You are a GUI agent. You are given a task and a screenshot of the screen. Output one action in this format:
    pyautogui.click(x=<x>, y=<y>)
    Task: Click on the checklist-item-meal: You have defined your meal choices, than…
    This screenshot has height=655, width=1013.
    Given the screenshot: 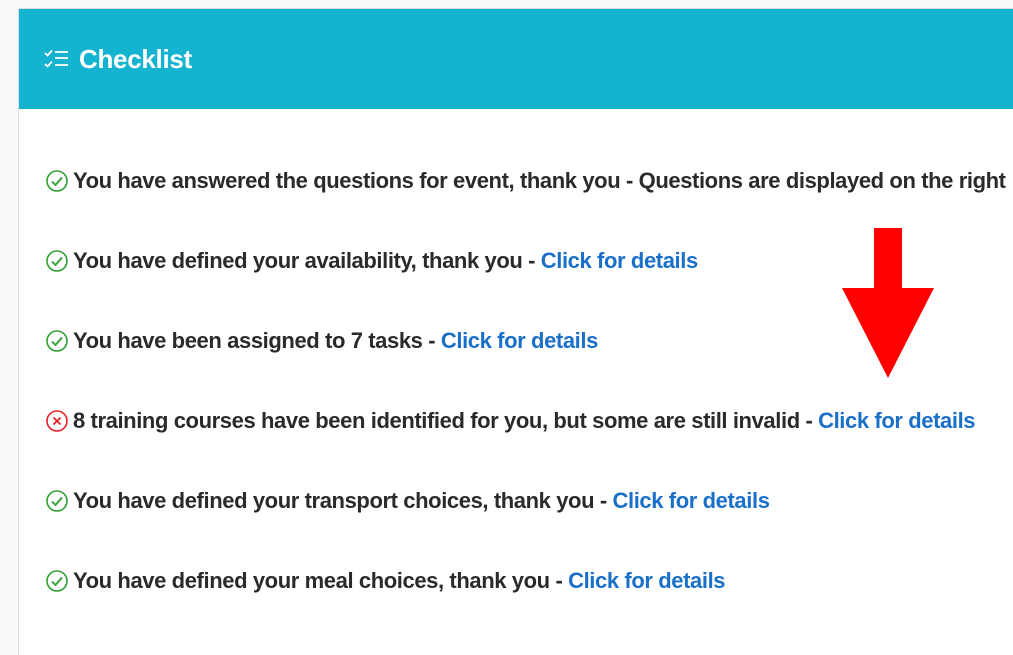 What is the action you would take?
    pyautogui.click(x=529, y=581)
    